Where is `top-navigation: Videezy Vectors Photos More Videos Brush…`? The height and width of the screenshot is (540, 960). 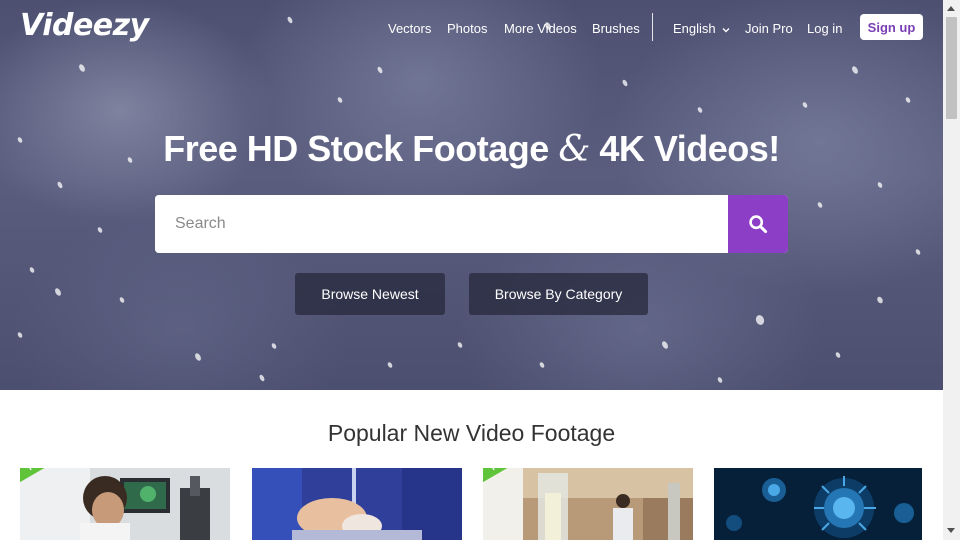 top-navigation: Videezy Vectors Photos More Videos Brush… is located at coordinates (471, 28).